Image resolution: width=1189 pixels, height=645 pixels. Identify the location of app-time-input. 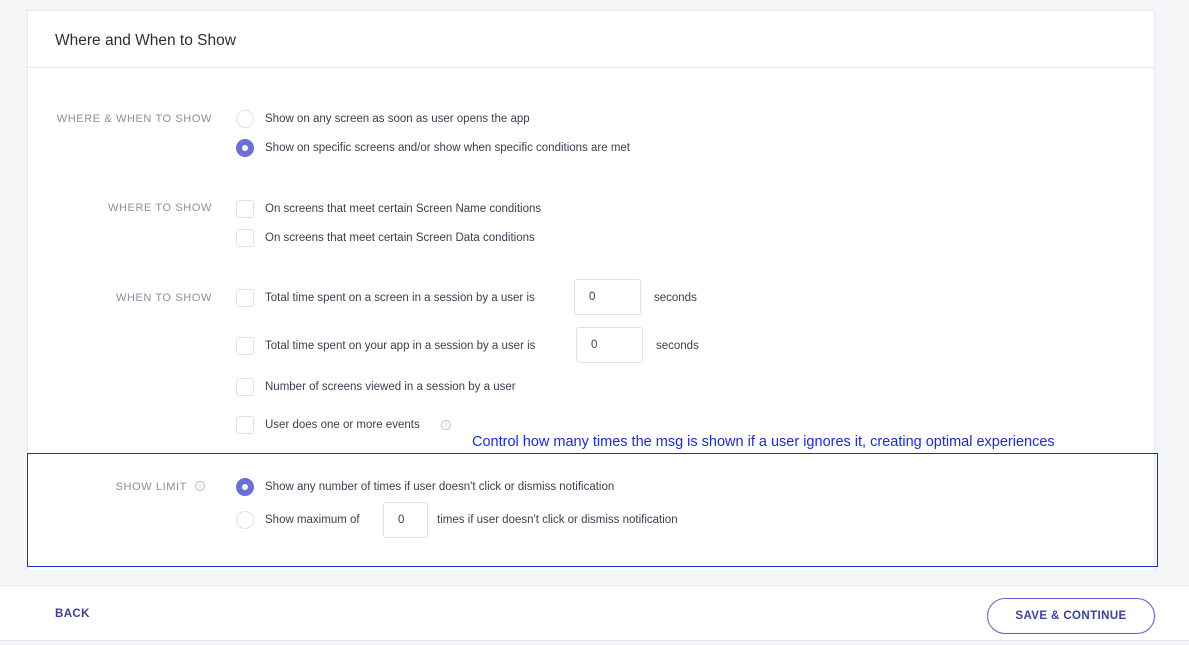
(609, 345).